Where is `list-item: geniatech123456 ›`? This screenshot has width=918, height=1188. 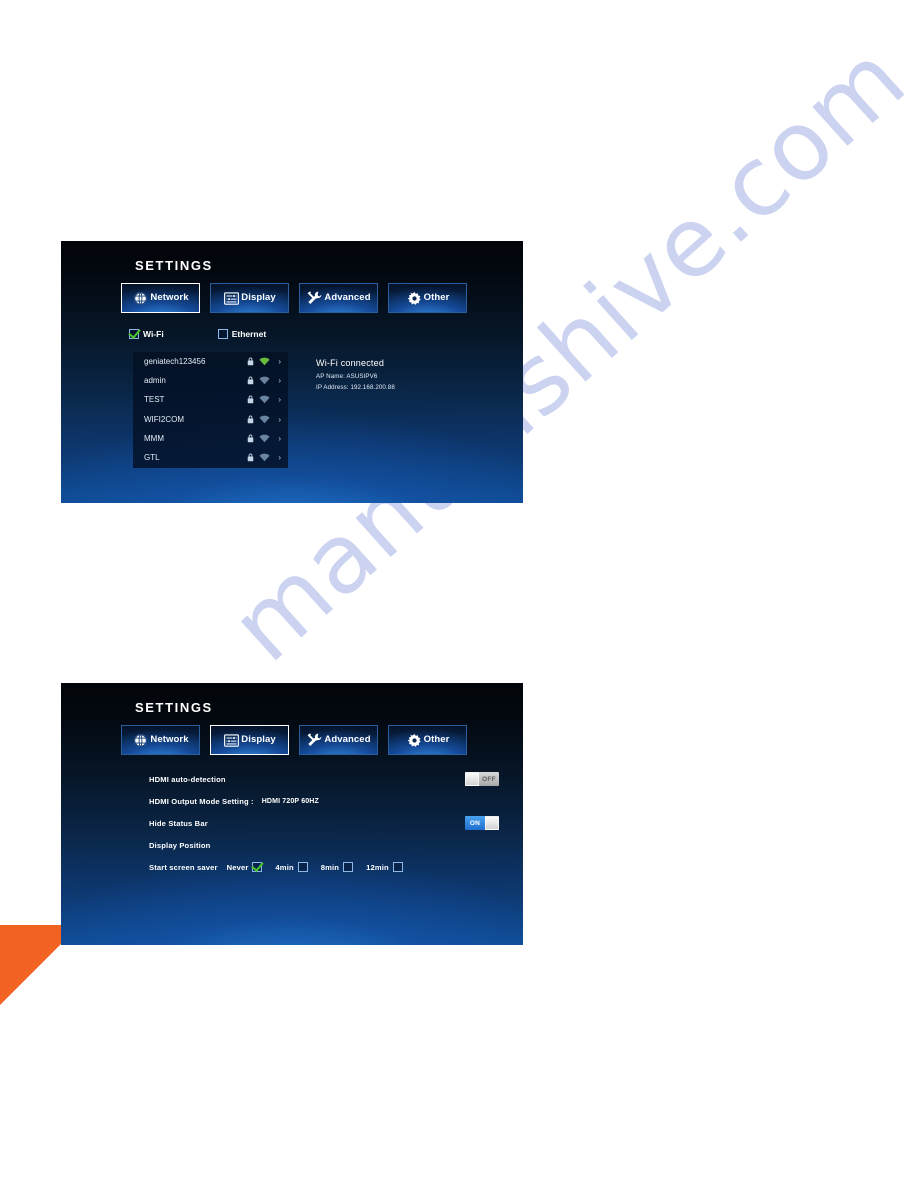 list-item: geniatech123456 › is located at coordinates (210, 361).